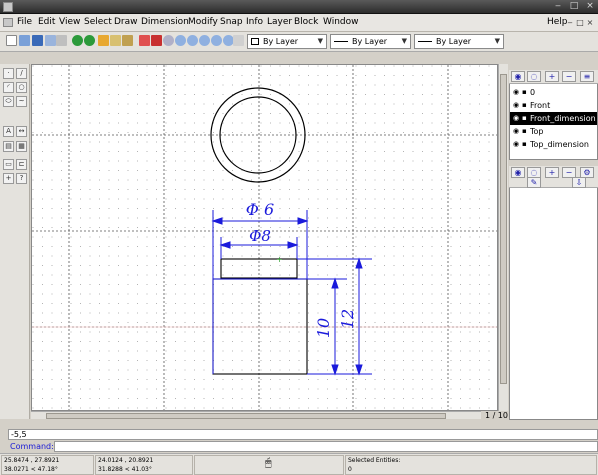  What do you see at coordinates (77, 40) in the screenshot?
I see `undo-icon` at bounding box center [77, 40].